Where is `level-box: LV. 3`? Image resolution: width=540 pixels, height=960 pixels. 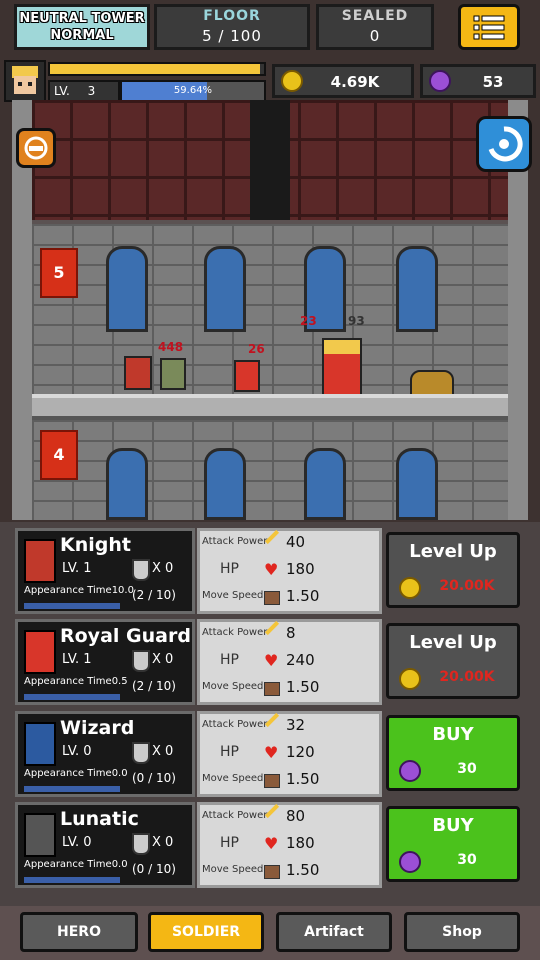
level-box: LV. 3 is located at coordinates (84, 91).